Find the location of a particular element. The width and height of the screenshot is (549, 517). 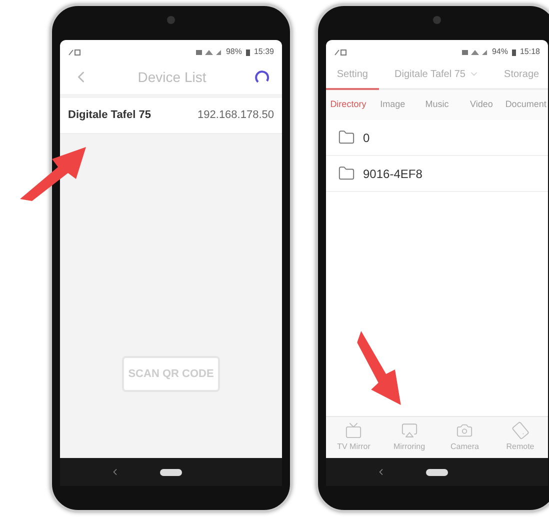

folder-row: 9016-4EF8 is located at coordinates (437, 174).